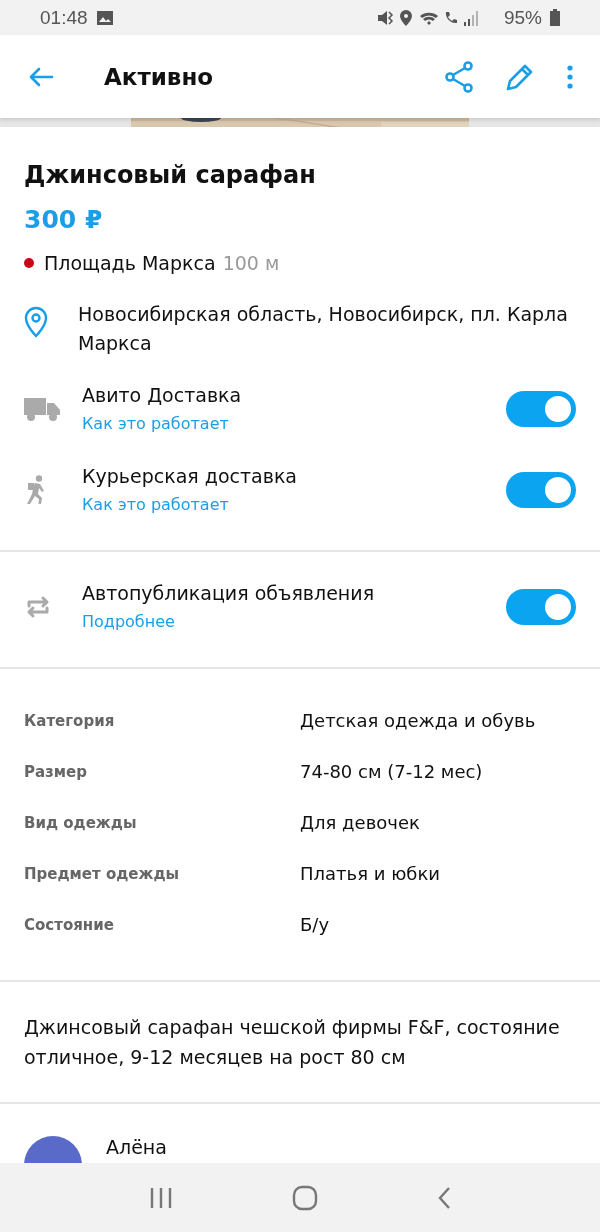 The width and height of the screenshot is (600, 1232). What do you see at coordinates (70, 720) in the screenshot?
I see `parameter-name: Категория` at bounding box center [70, 720].